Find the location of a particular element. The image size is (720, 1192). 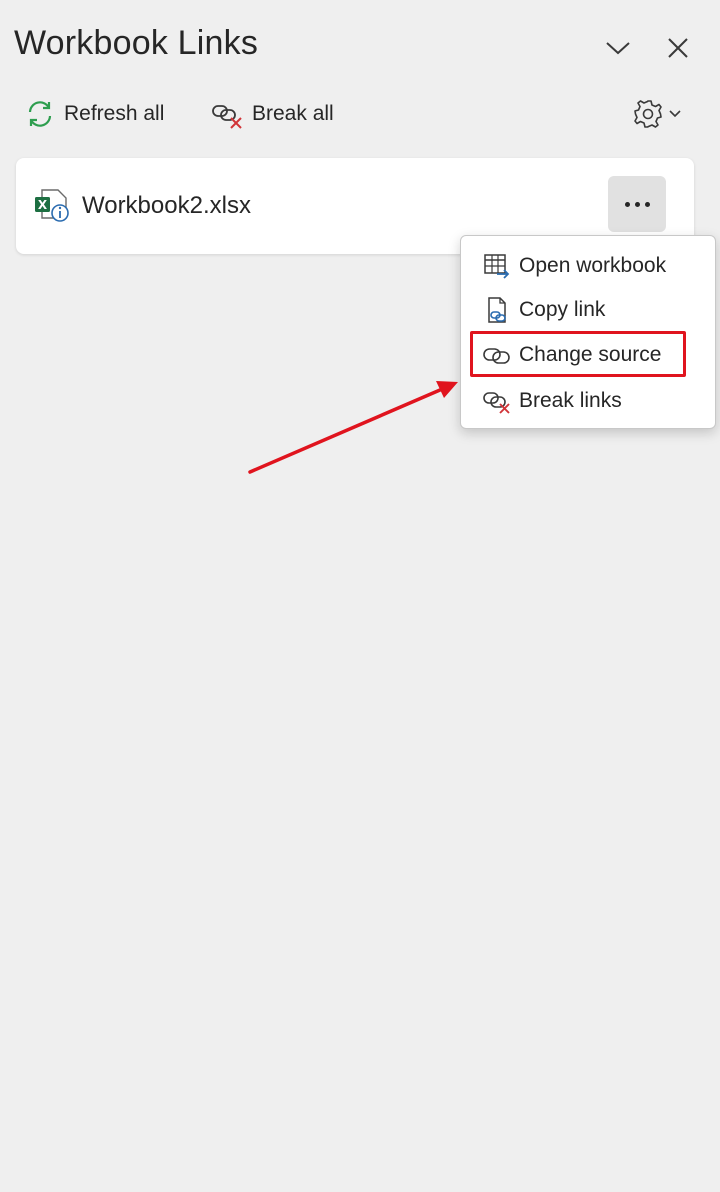

menu-item-label: Change source is located at coordinates (590, 354).